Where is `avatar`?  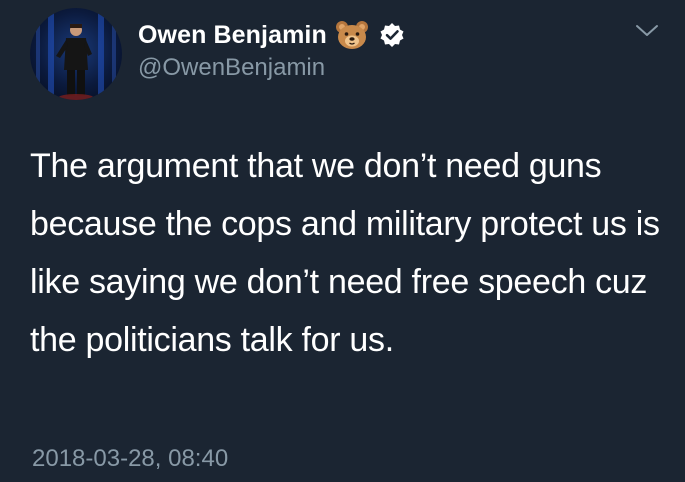 avatar is located at coordinates (76, 54).